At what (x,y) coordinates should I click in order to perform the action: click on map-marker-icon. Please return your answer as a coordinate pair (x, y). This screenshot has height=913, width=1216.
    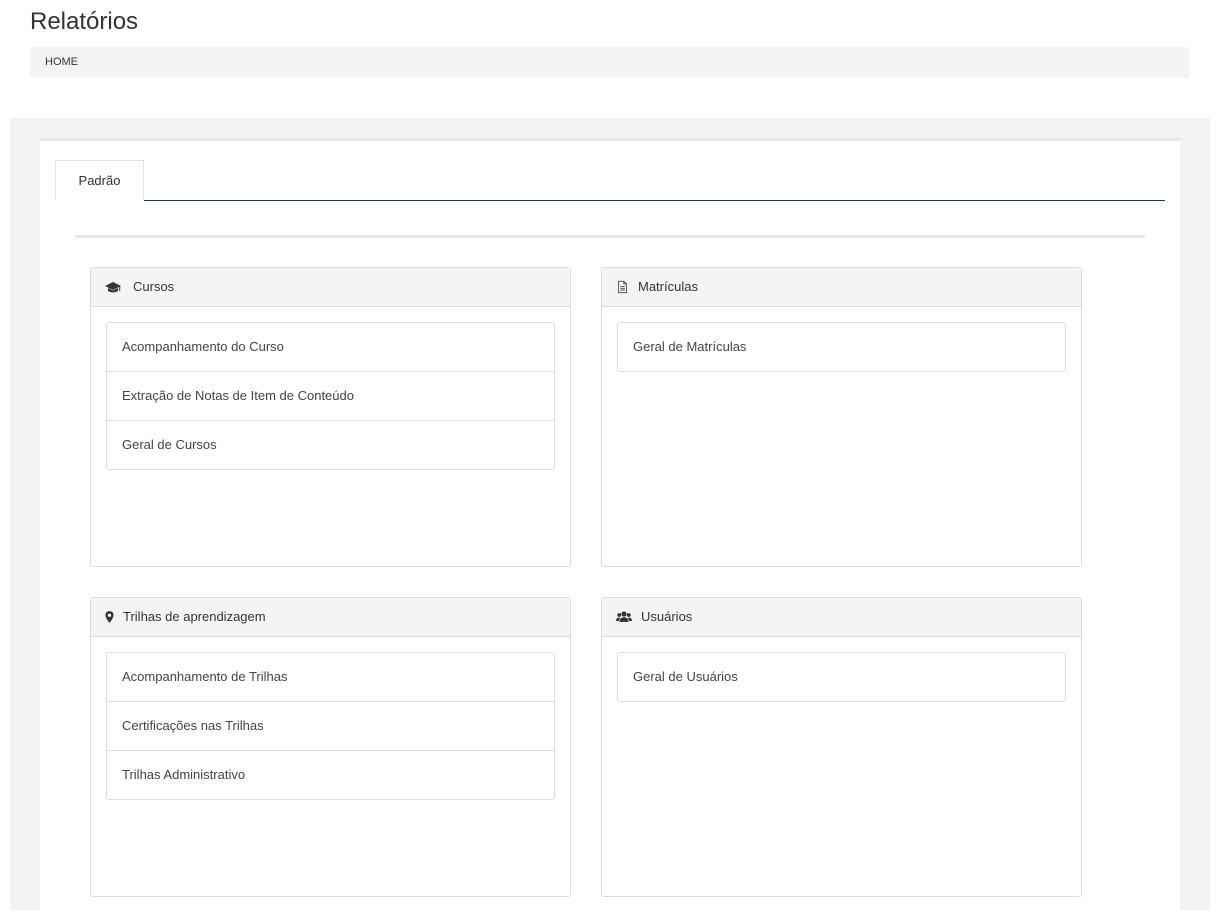
    Looking at the image, I should click on (109, 617).